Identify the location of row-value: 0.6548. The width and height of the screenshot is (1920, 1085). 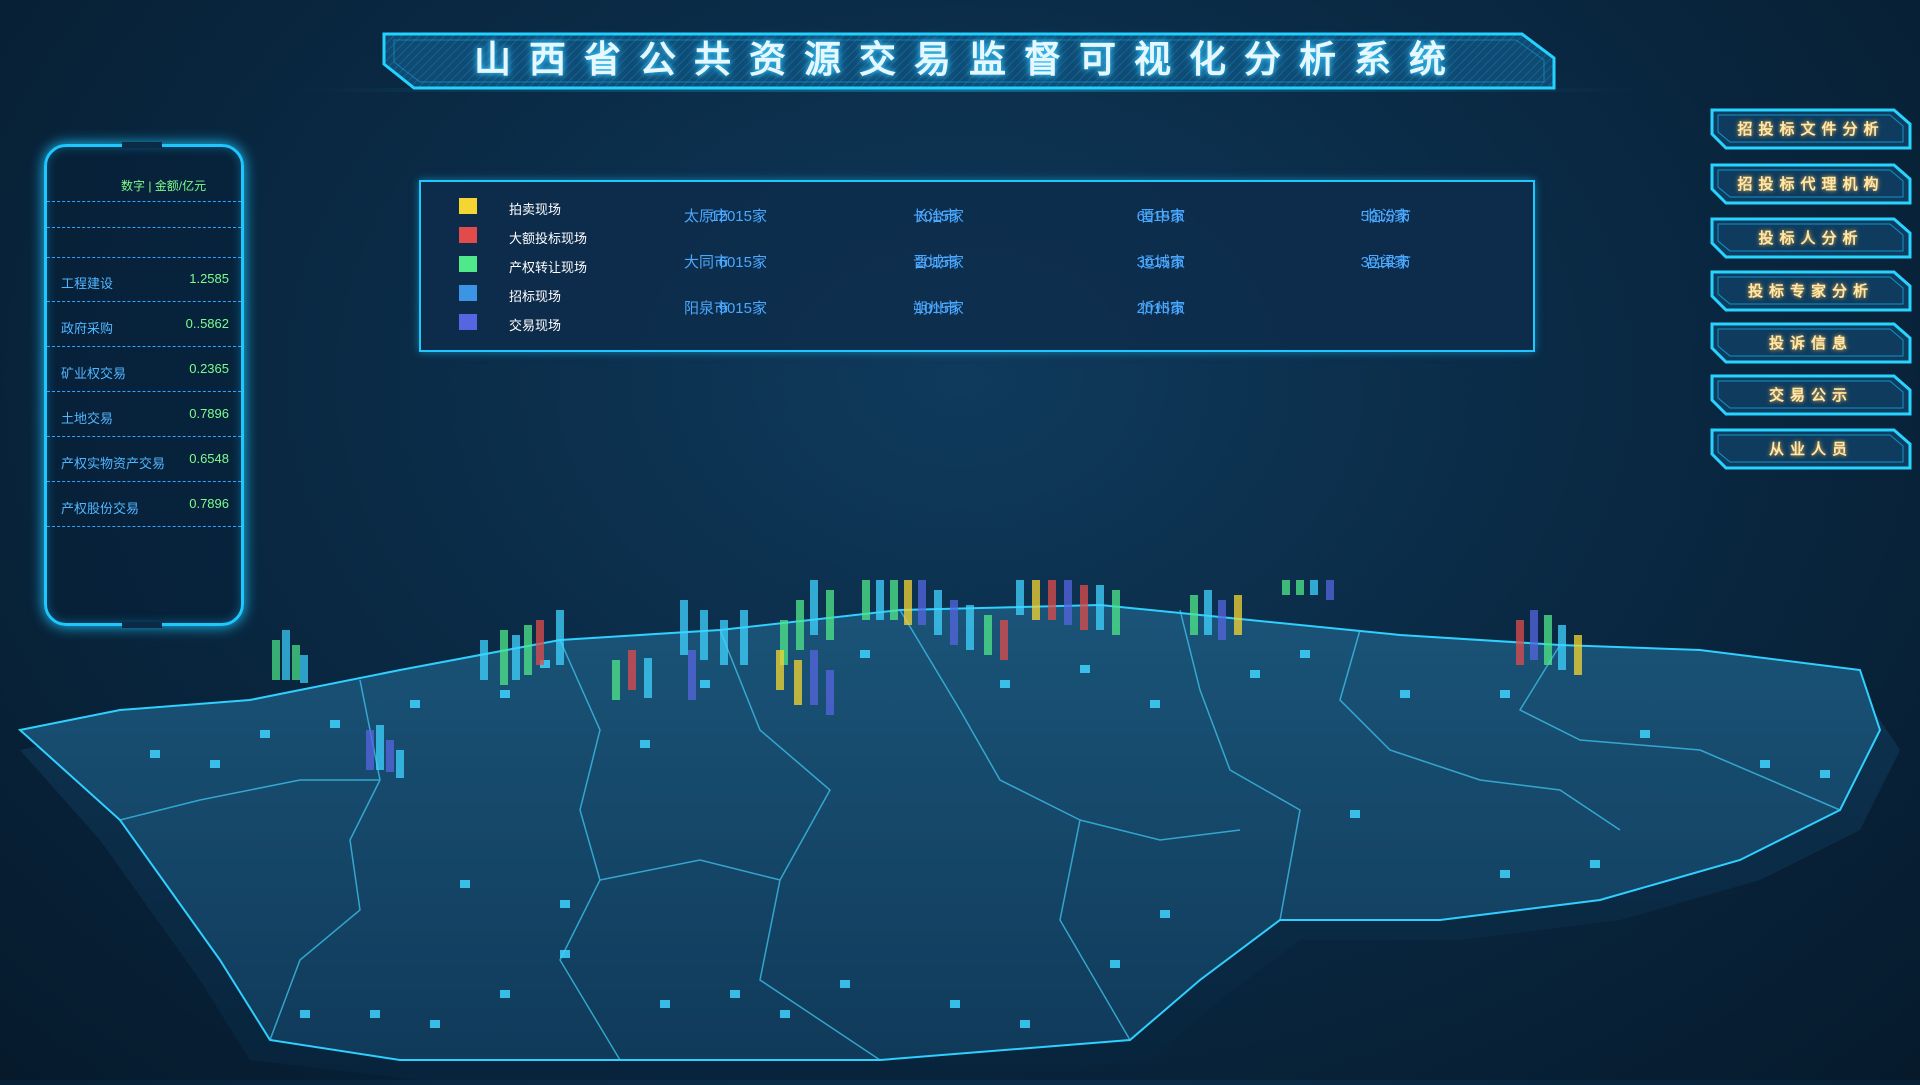
(209, 458).